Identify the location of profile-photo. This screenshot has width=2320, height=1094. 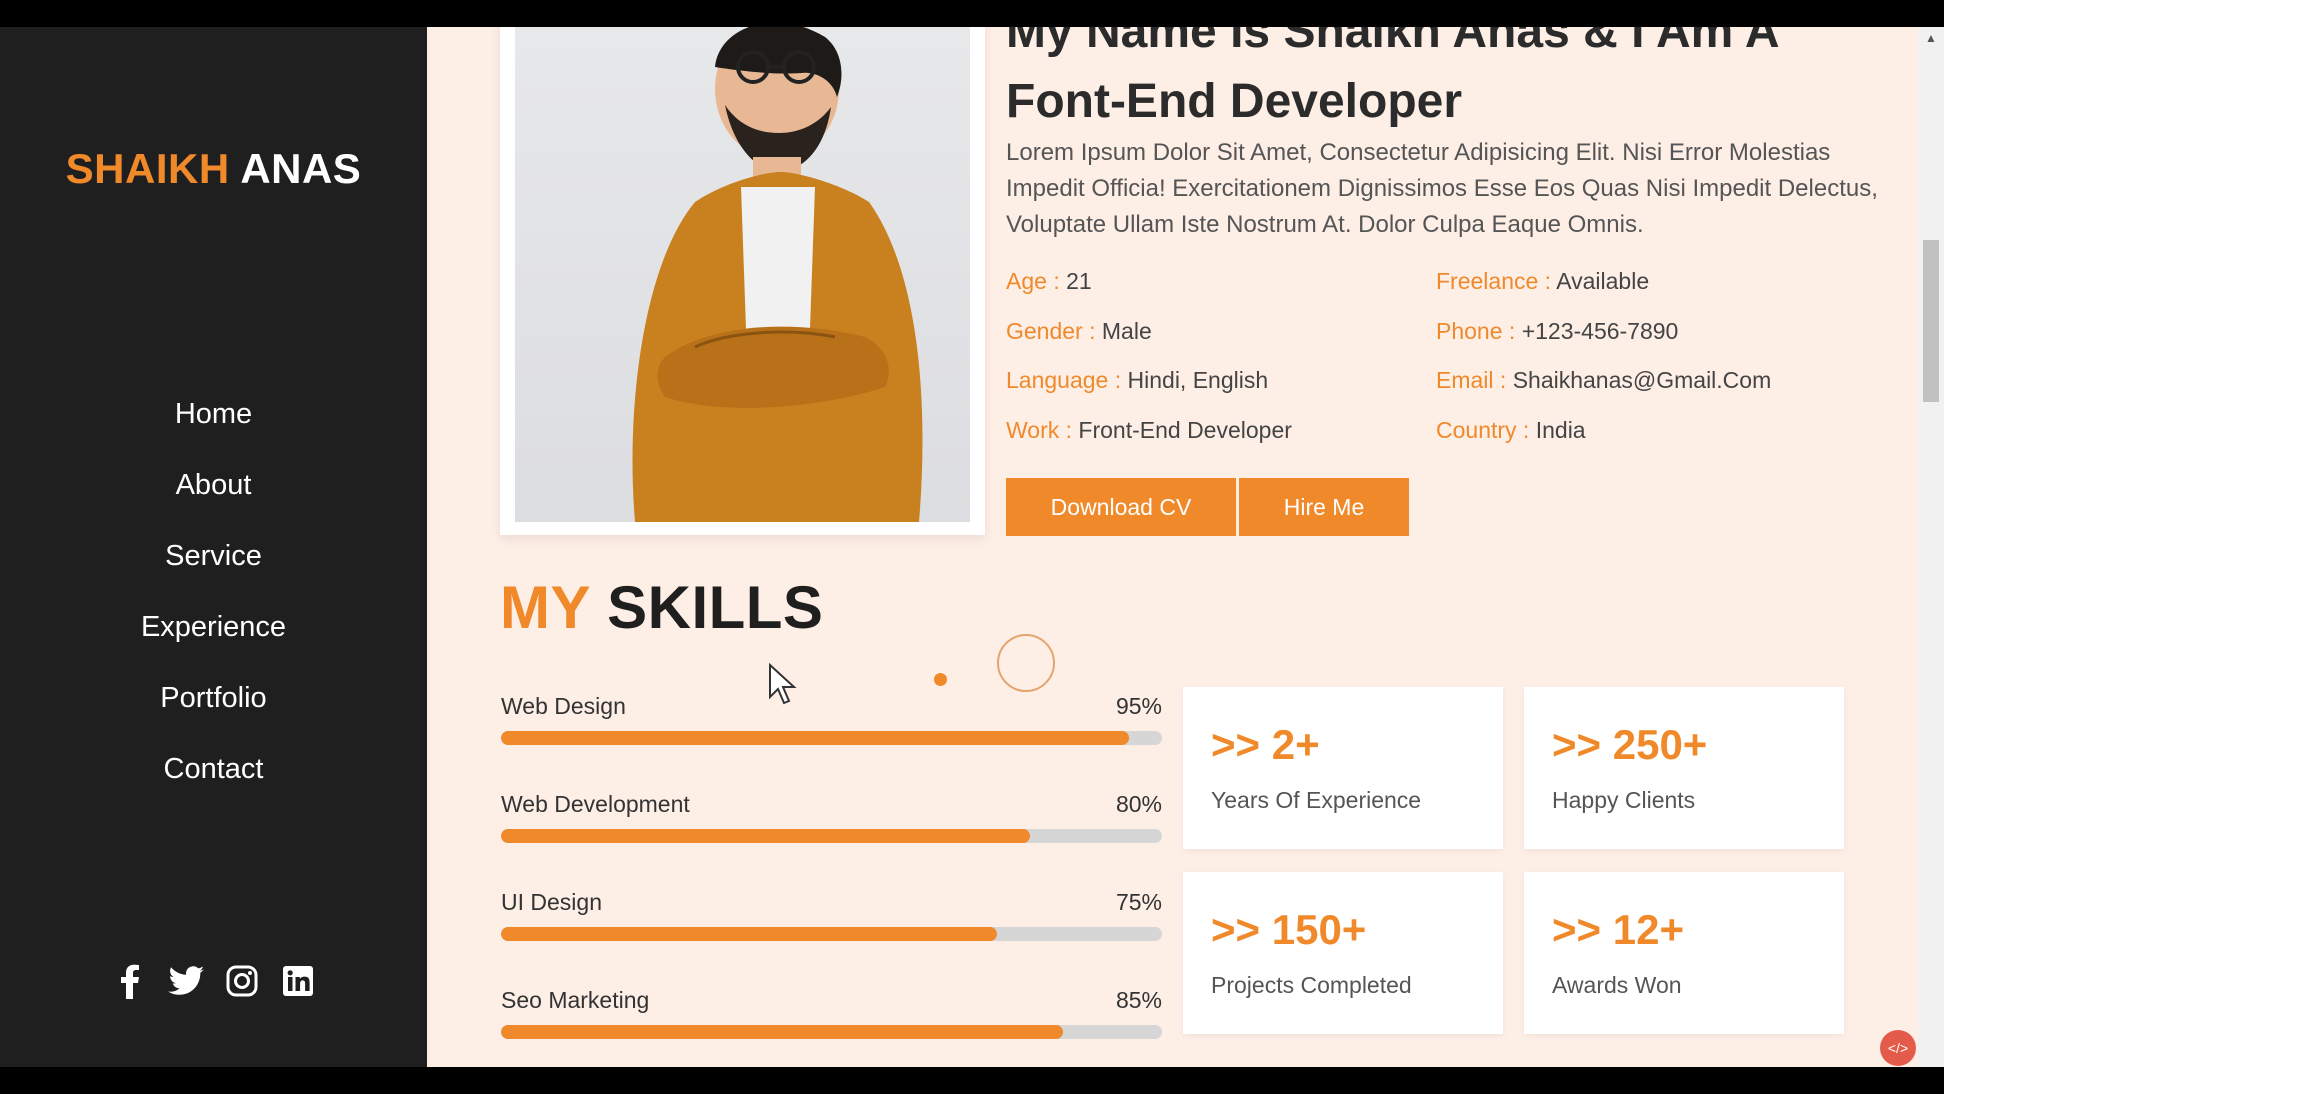
(742, 274).